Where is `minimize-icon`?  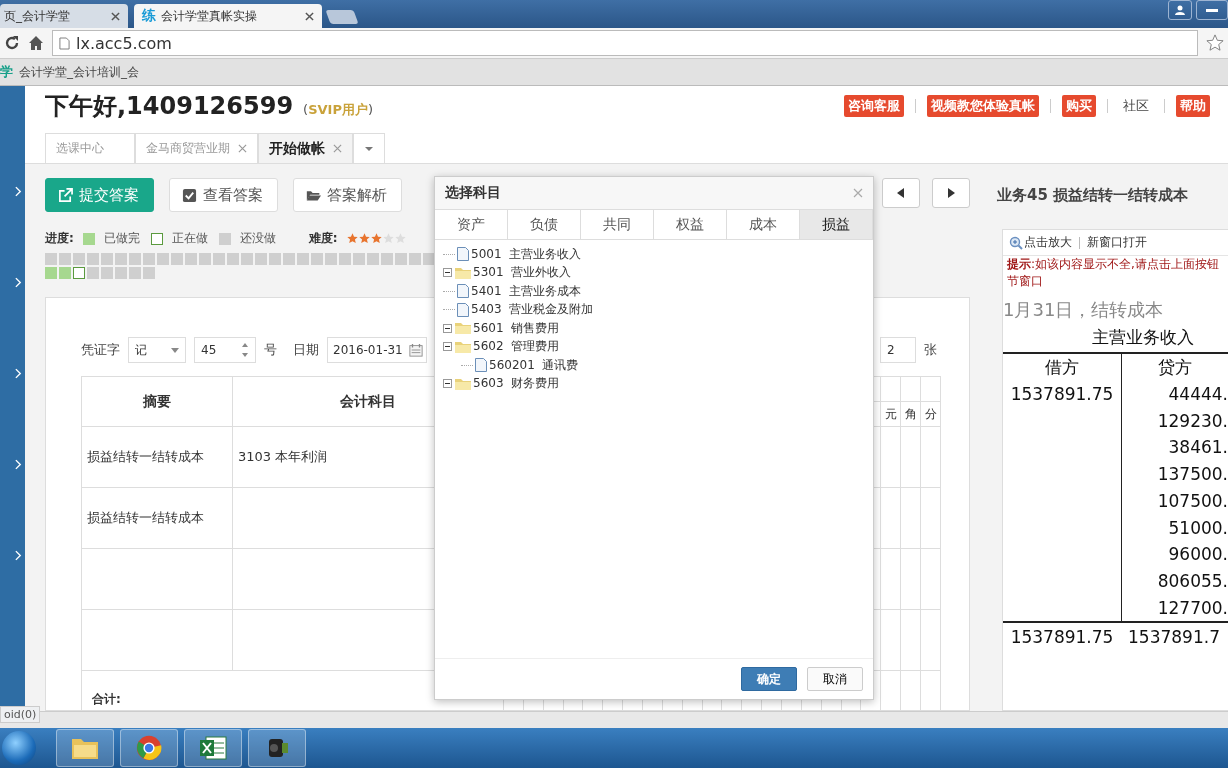
minimize-icon is located at coordinates (1212, 10).